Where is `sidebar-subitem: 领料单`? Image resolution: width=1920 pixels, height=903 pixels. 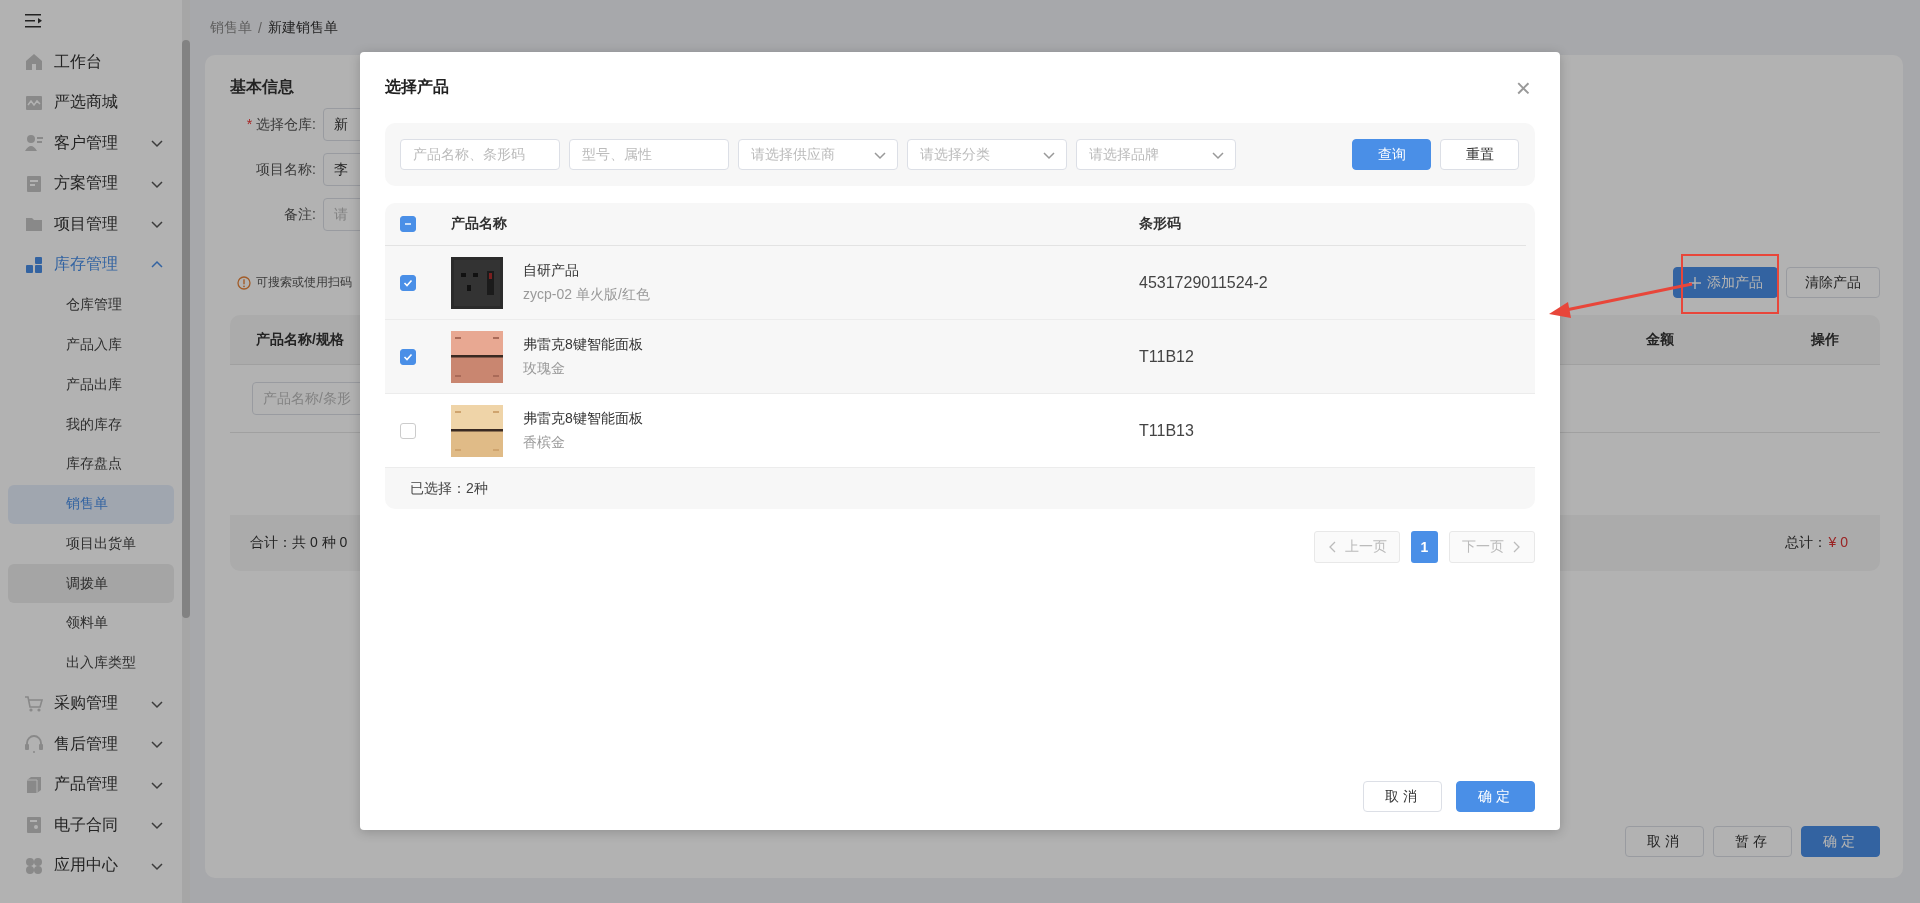
sidebar-subitem: 领料单 is located at coordinates (91, 623).